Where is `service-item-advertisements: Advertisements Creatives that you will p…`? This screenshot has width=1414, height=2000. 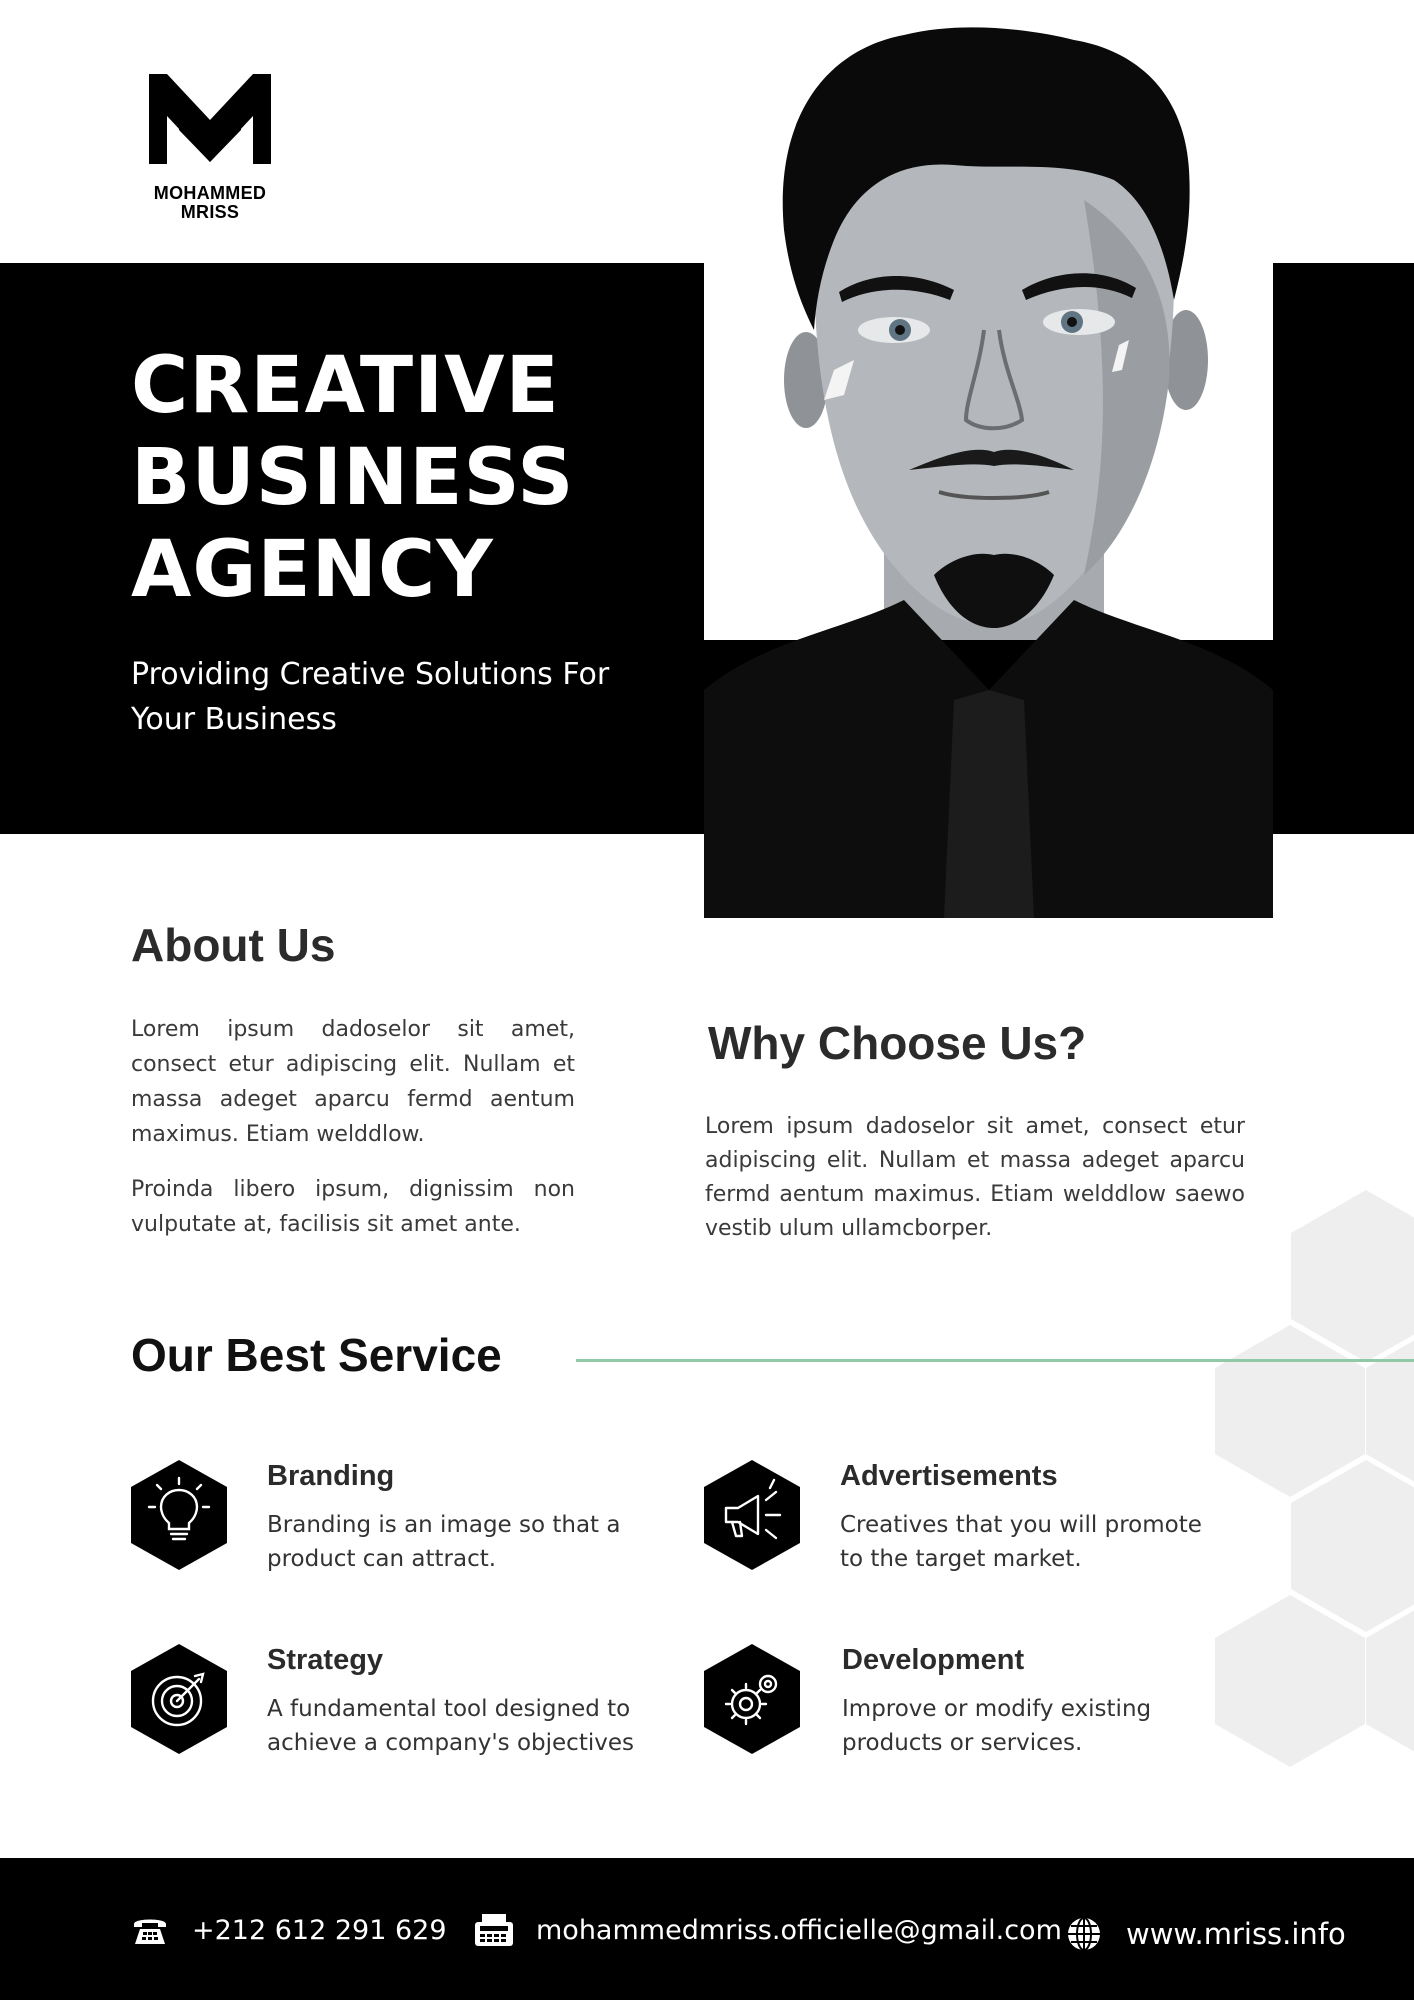
service-item-advertisements: Advertisements Creatives that you will p… is located at coordinates (964, 1520).